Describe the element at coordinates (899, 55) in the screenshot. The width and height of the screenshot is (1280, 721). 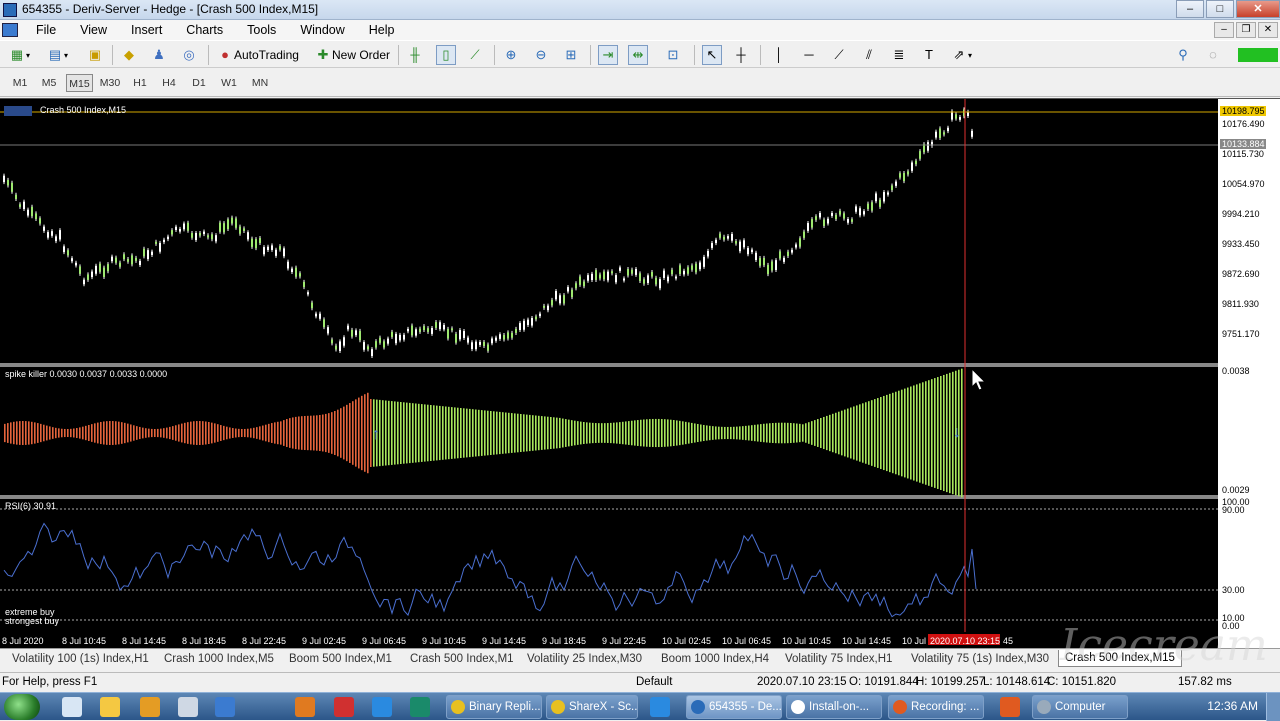
I see `fibonacci-button: ≣` at that location.